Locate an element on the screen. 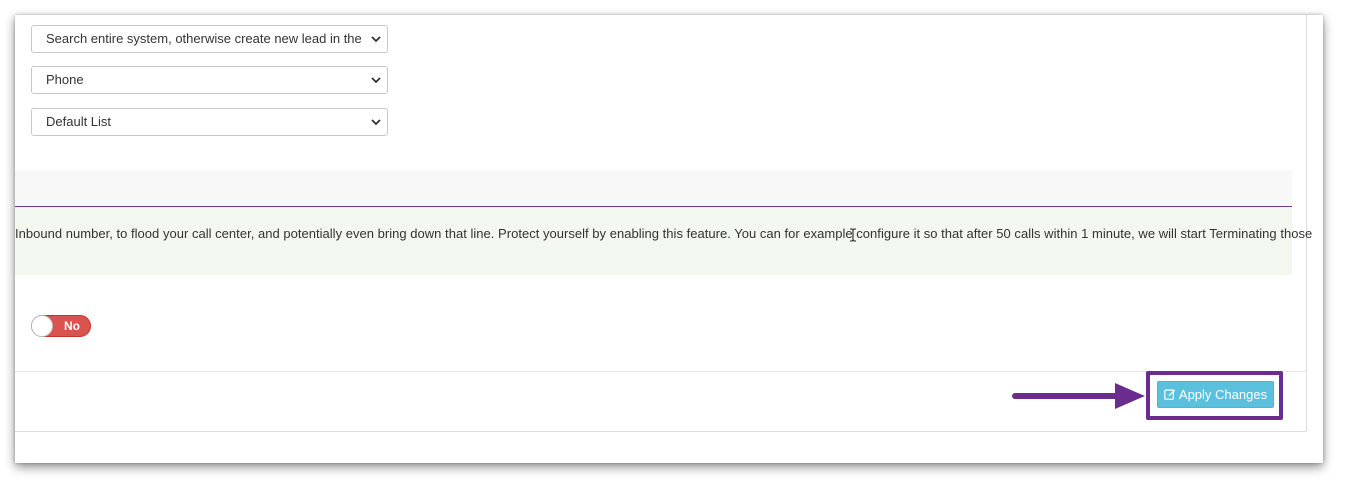  list-select: Default List is located at coordinates (209, 122).